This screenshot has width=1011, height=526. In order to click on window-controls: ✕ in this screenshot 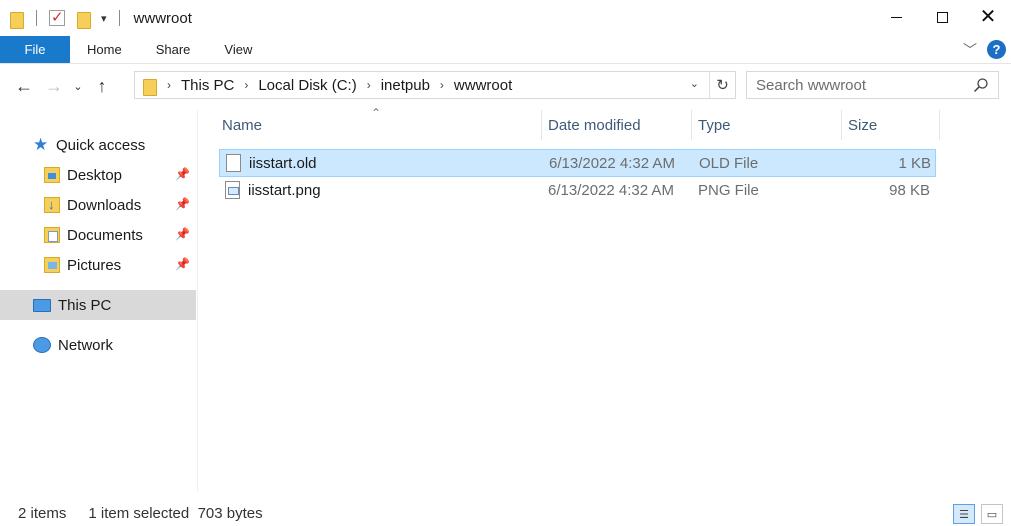, I will do `click(942, 17)`.